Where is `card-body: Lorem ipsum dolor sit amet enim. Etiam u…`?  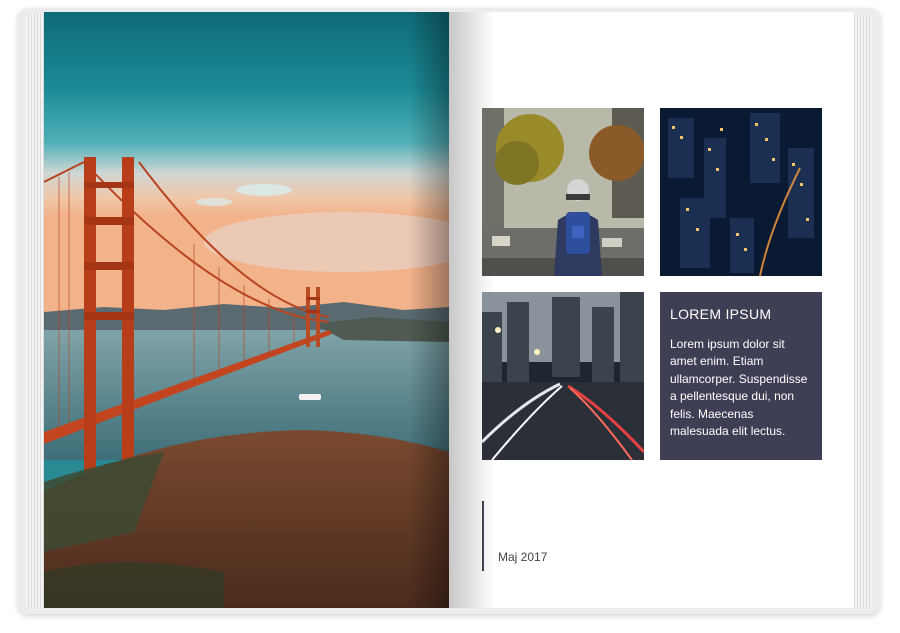
card-body: Lorem ipsum dolor sit amet enim. Etiam u… is located at coordinates (739, 388).